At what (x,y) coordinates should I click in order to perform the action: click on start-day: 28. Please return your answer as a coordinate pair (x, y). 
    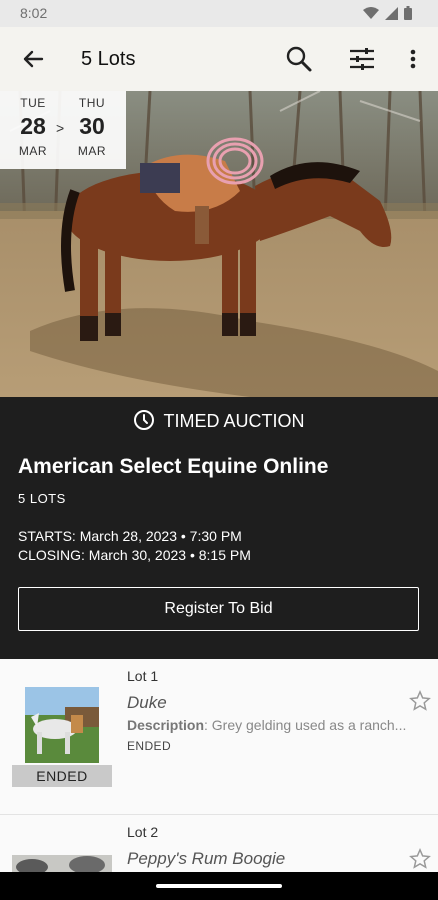
    Looking at the image, I should click on (33, 126).